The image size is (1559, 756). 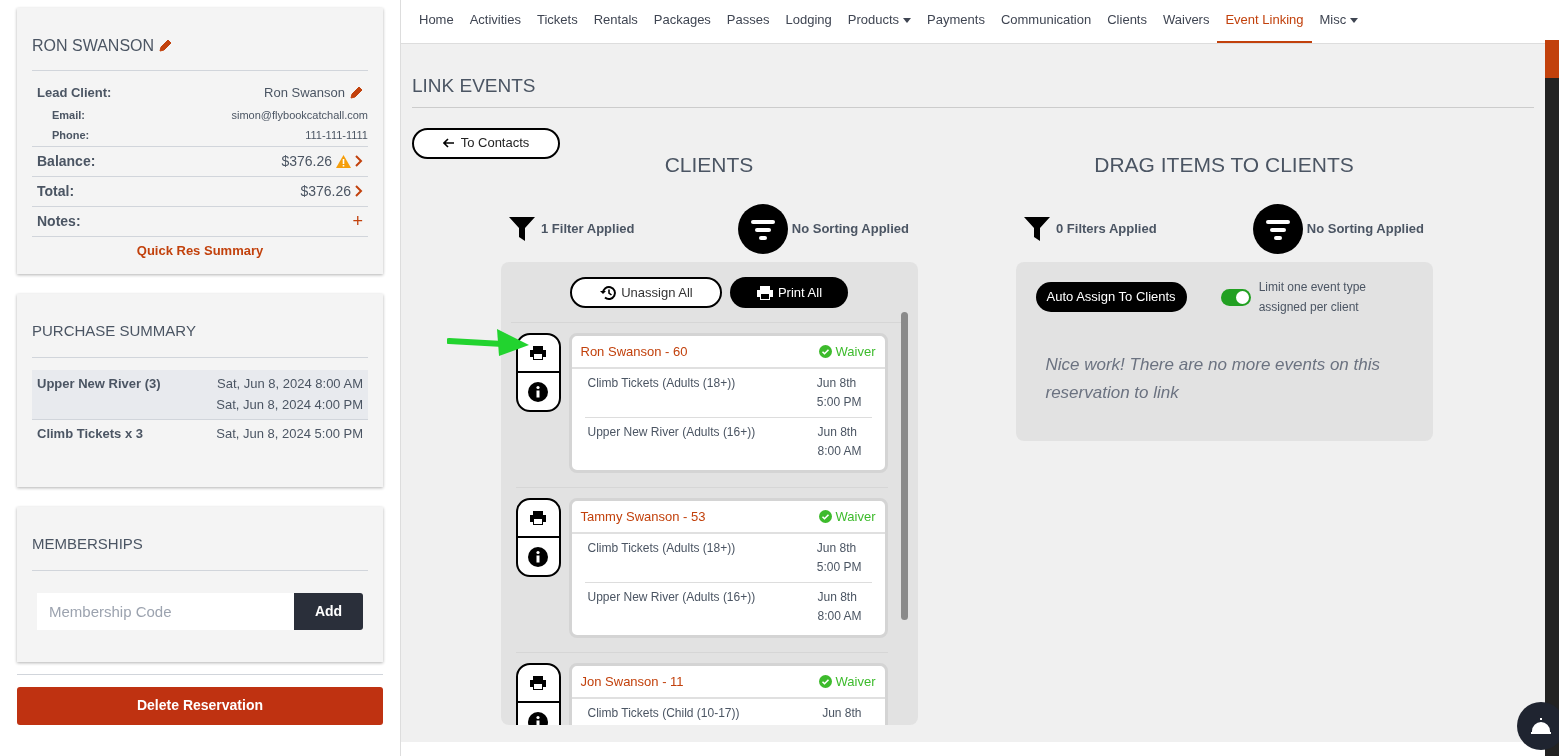 What do you see at coordinates (290, 383) in the screenshot?
I see `item-time: Sat, Jun 8, 2024 8:00 AM` at bounding box center [290, 383].